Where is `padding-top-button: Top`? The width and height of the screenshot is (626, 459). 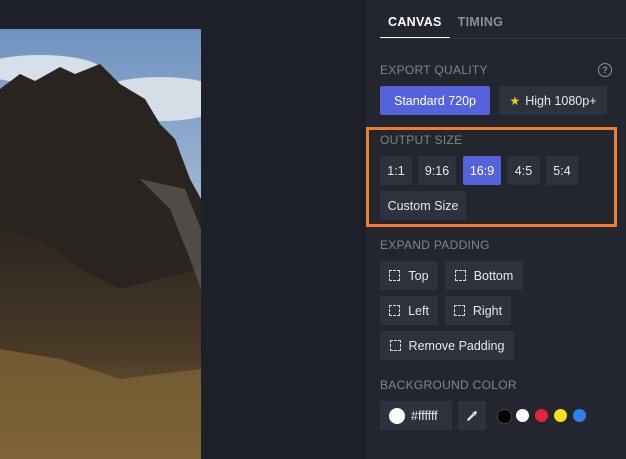
padding-top-button: Top is located at coordinates (409, 275).